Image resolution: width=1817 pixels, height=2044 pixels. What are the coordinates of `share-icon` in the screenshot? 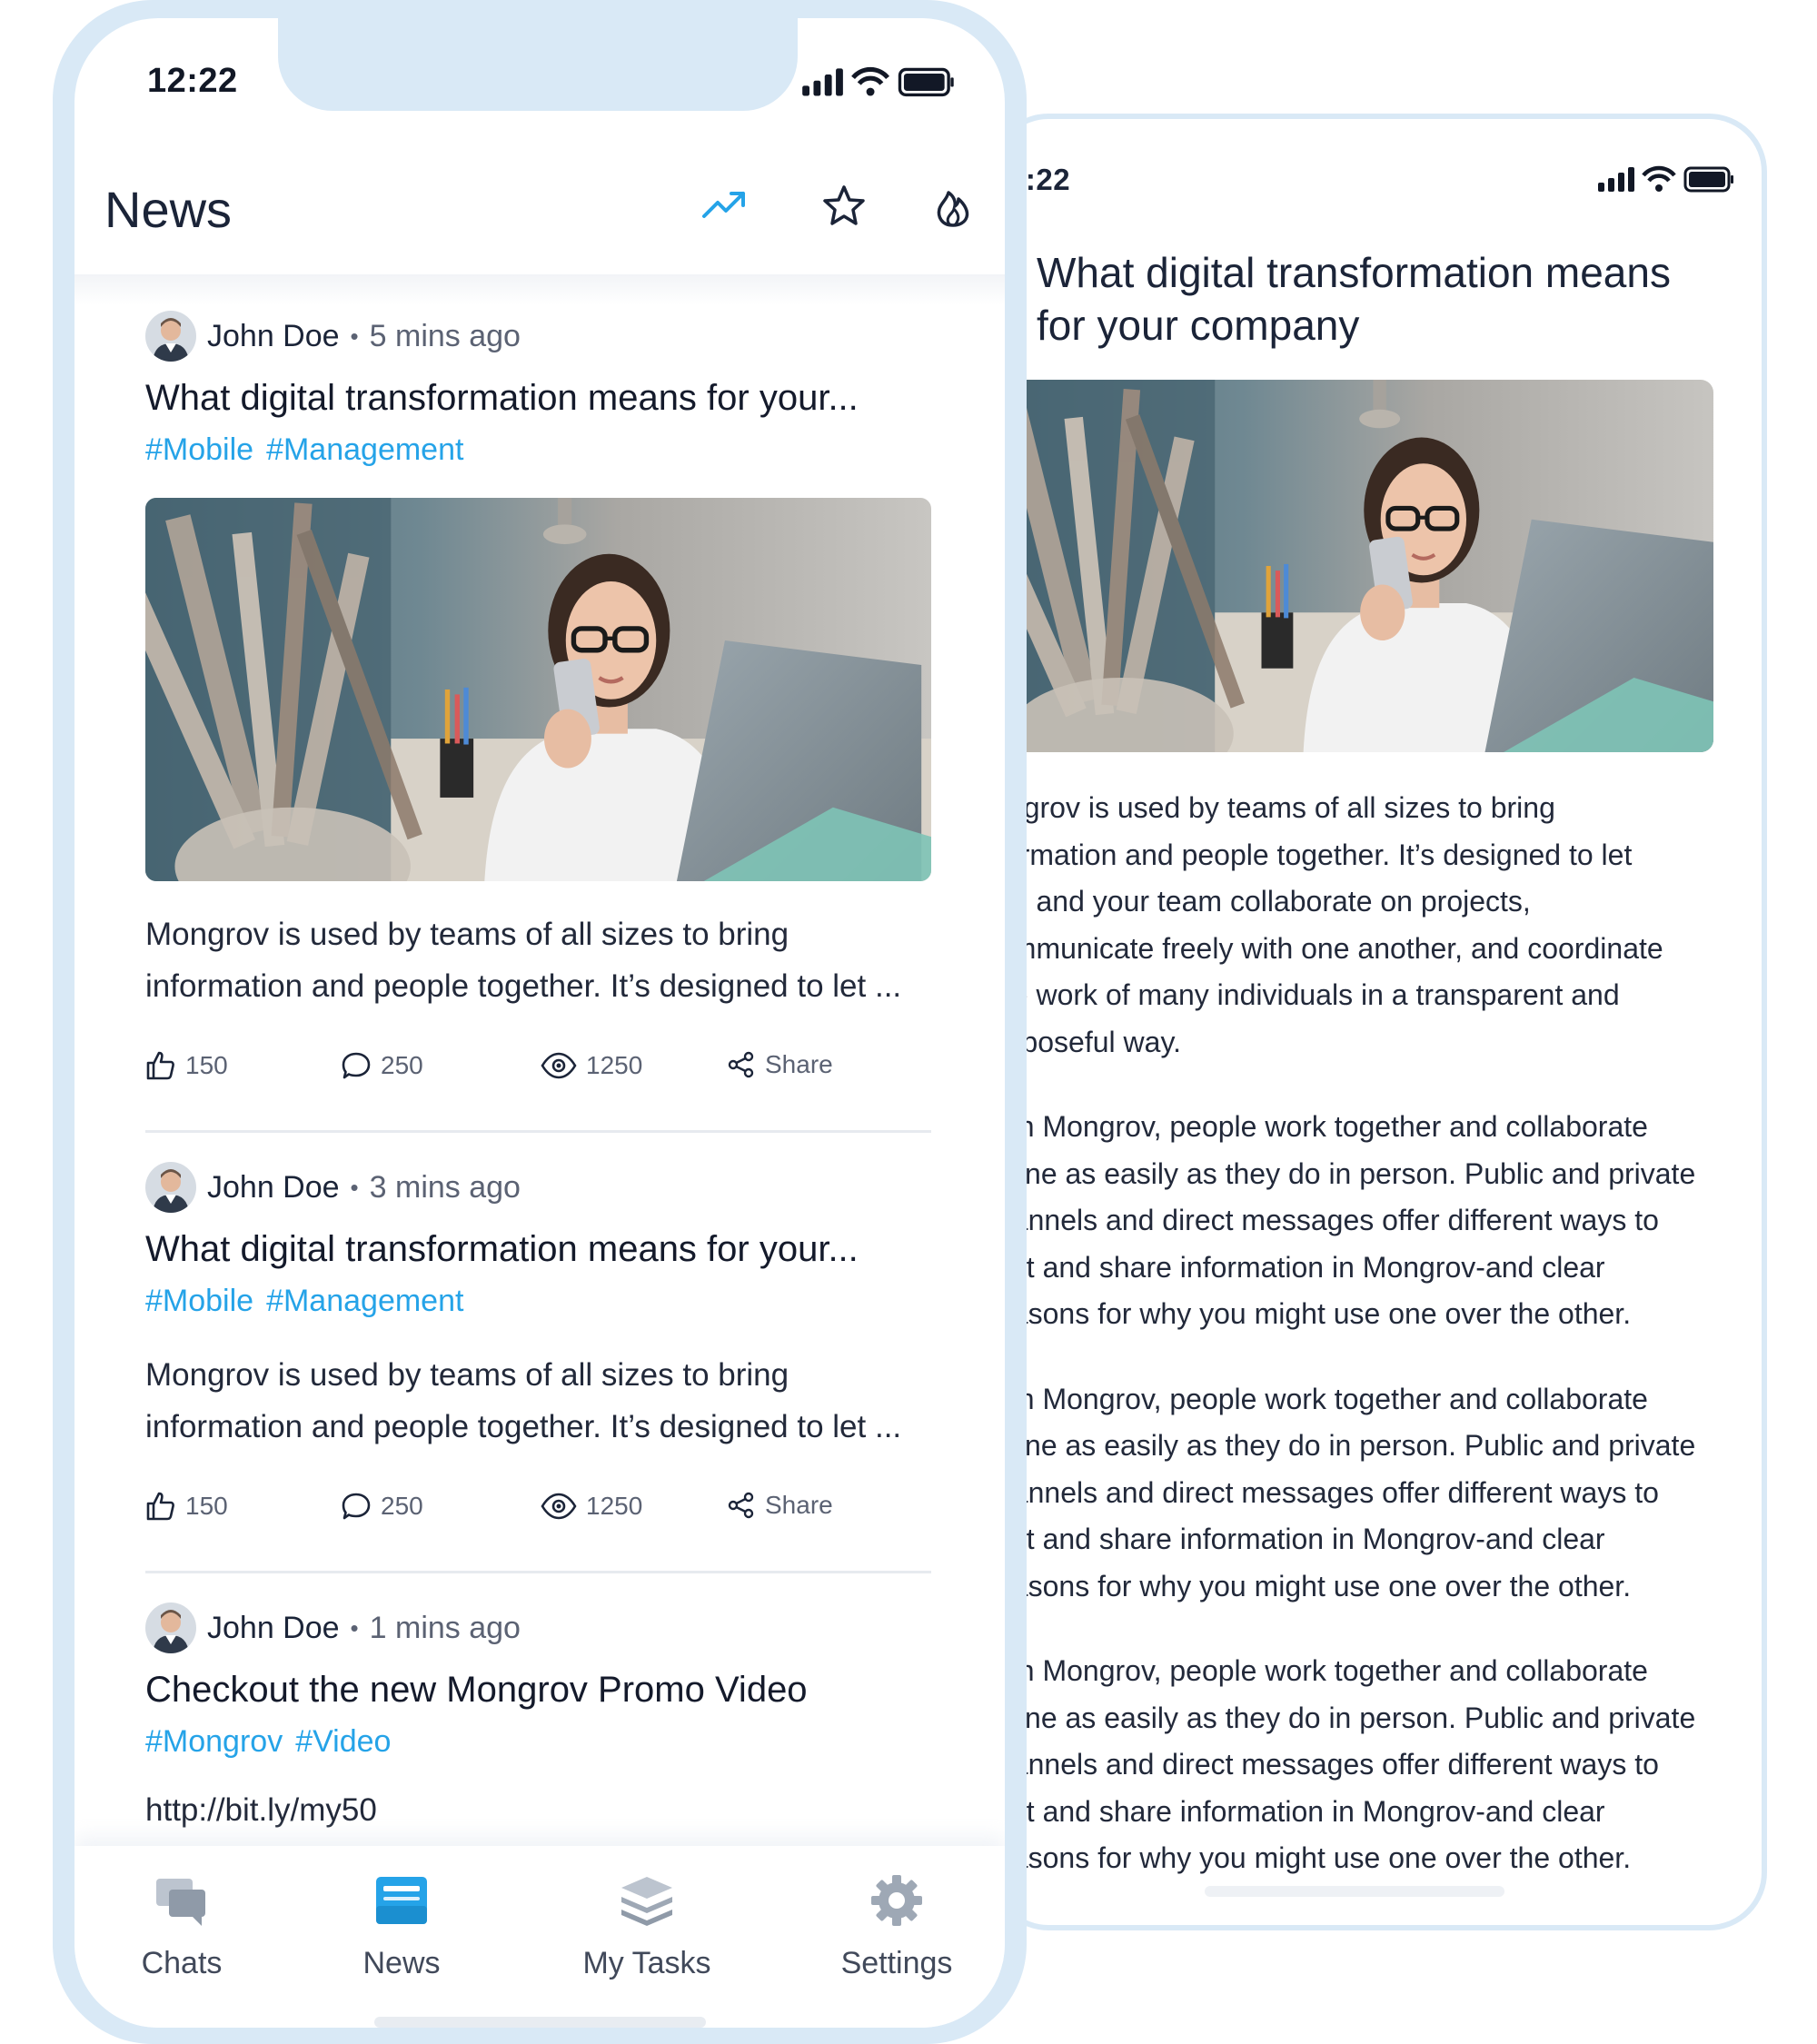 It's located at (741, 1506).